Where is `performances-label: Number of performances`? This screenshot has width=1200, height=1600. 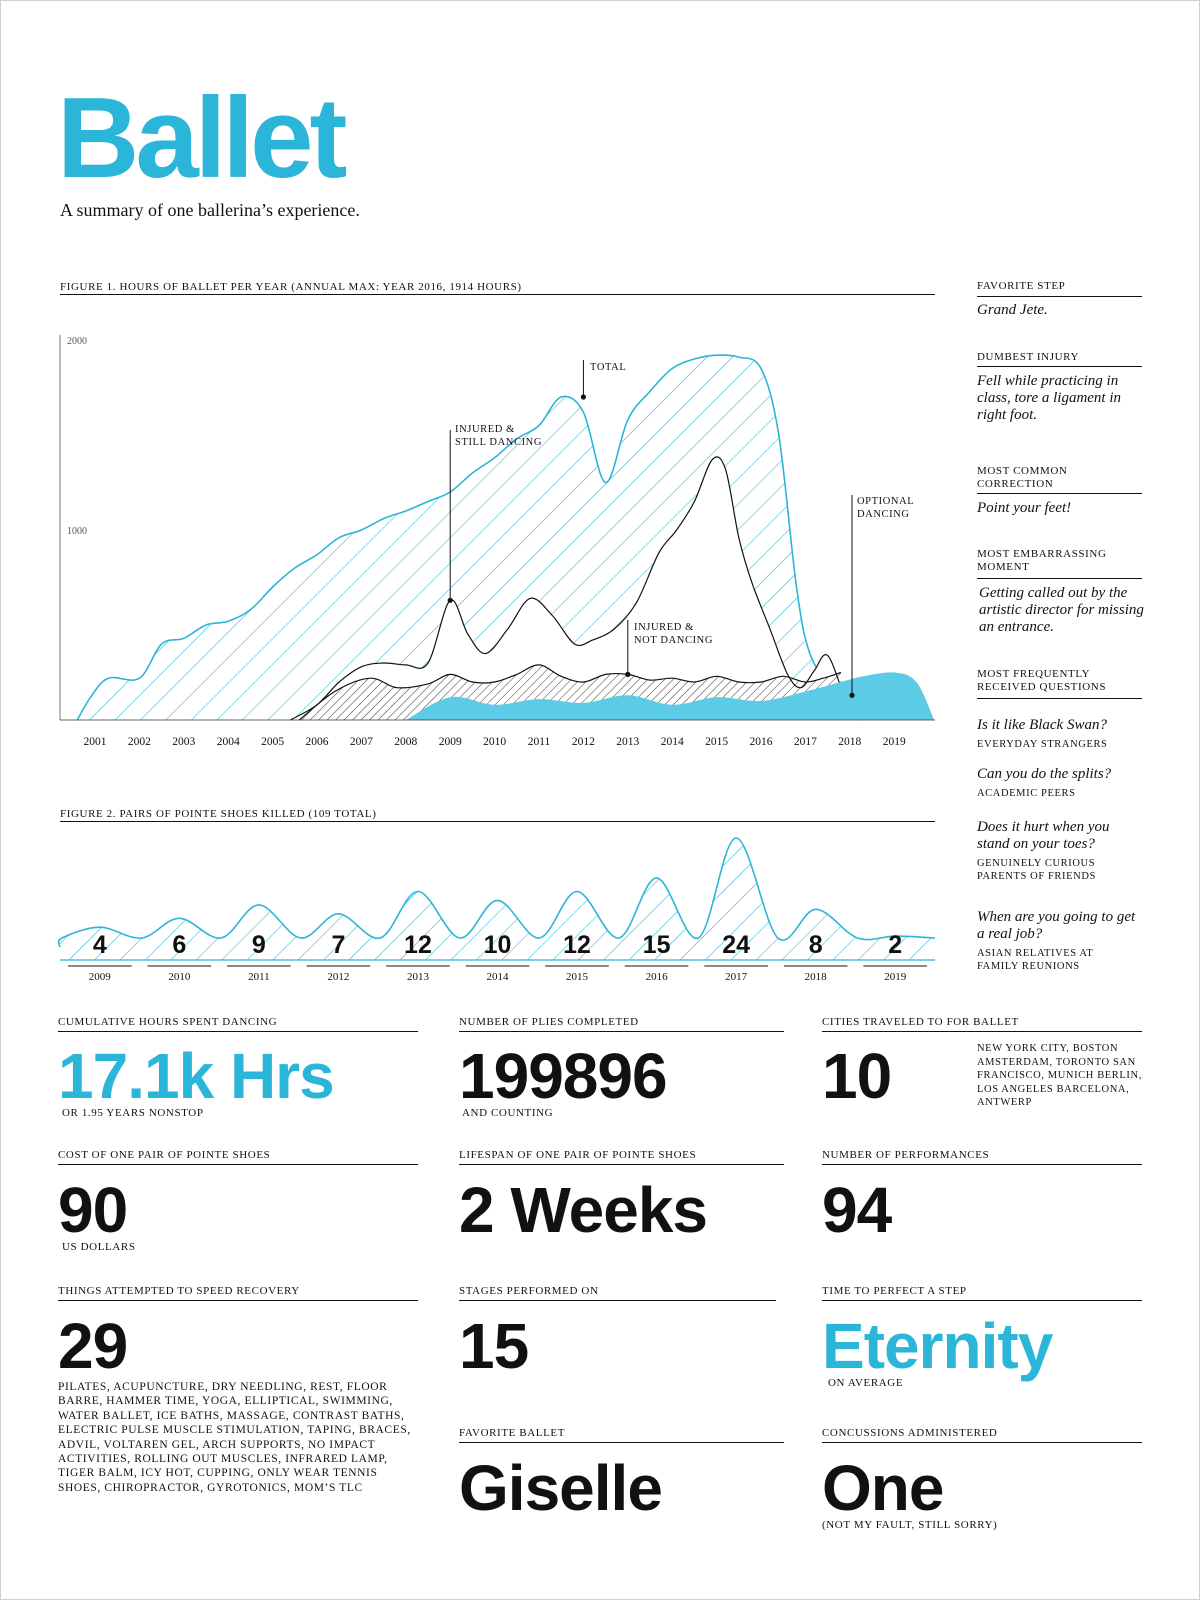 performances-label: Number of performances is located at coordinates (906, 1155).